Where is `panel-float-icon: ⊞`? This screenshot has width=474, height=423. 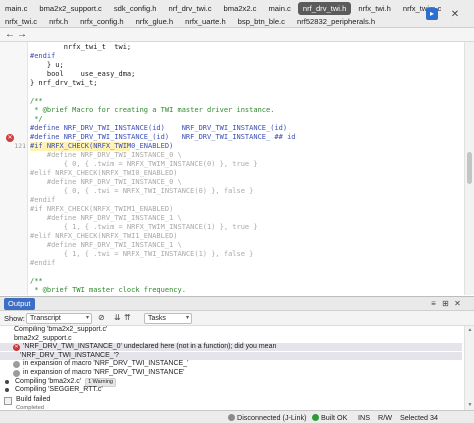
panel-float-icon: ⊞ is located at coordinates (445, 303).